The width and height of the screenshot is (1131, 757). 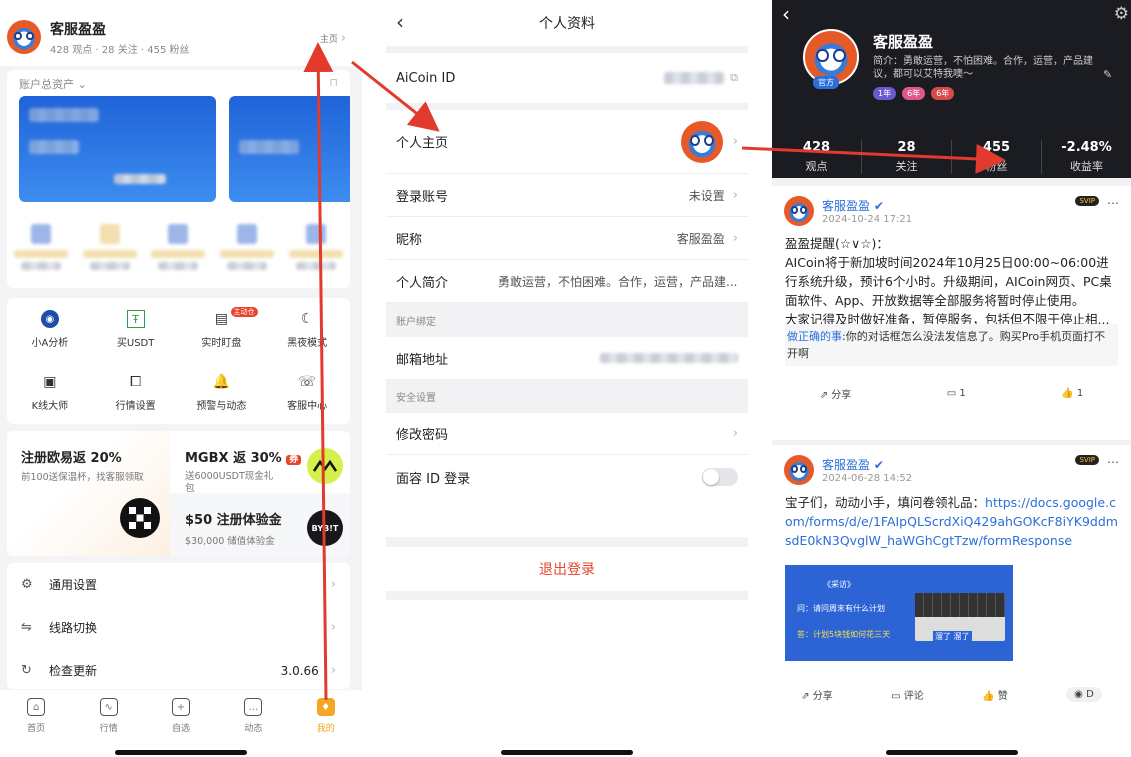 I want to click on views-label: D, so click(x=1090, y=694).